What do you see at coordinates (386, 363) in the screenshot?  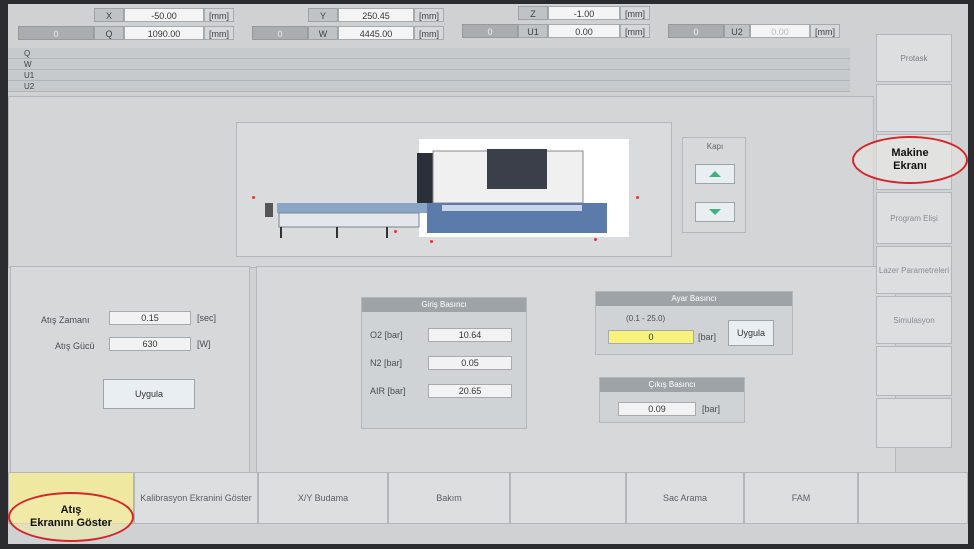 I see `n2-label: N2 [bar]` at bounding box center [386, 363].